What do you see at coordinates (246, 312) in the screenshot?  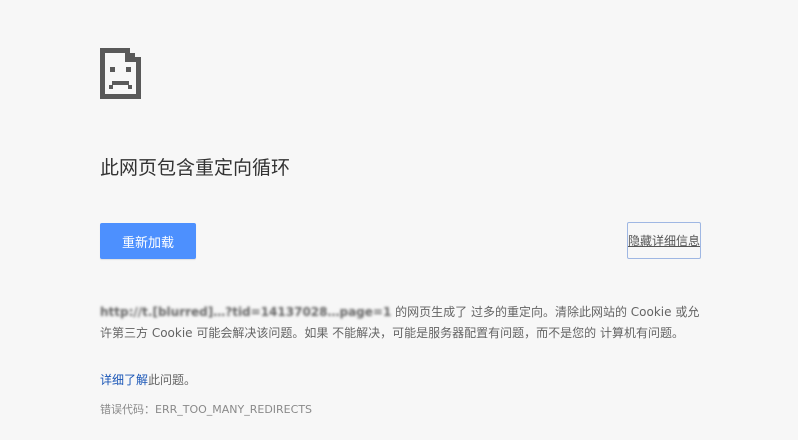 I see `blurred-url: http://t.[blurred]…?tid=14137028…page=1` at bounding box center [246, 312].